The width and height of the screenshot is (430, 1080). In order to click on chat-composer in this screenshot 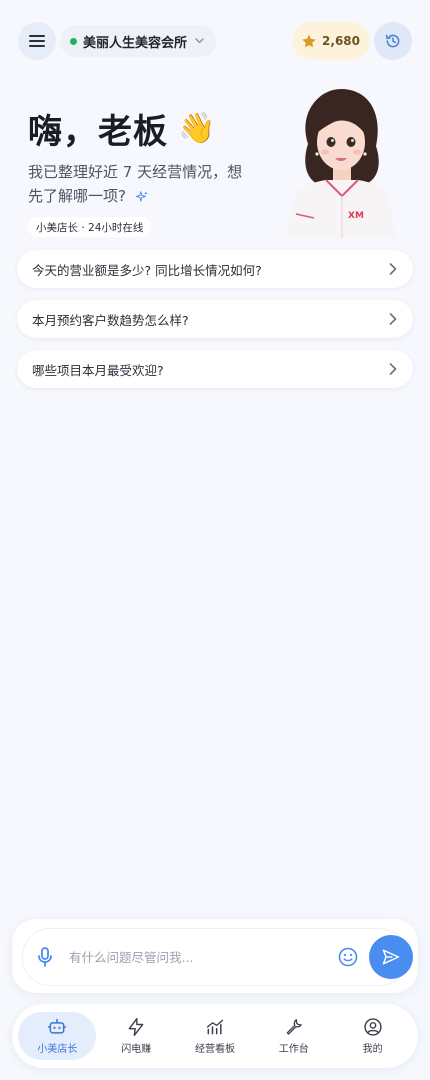, I will do `click(215, 956)`.